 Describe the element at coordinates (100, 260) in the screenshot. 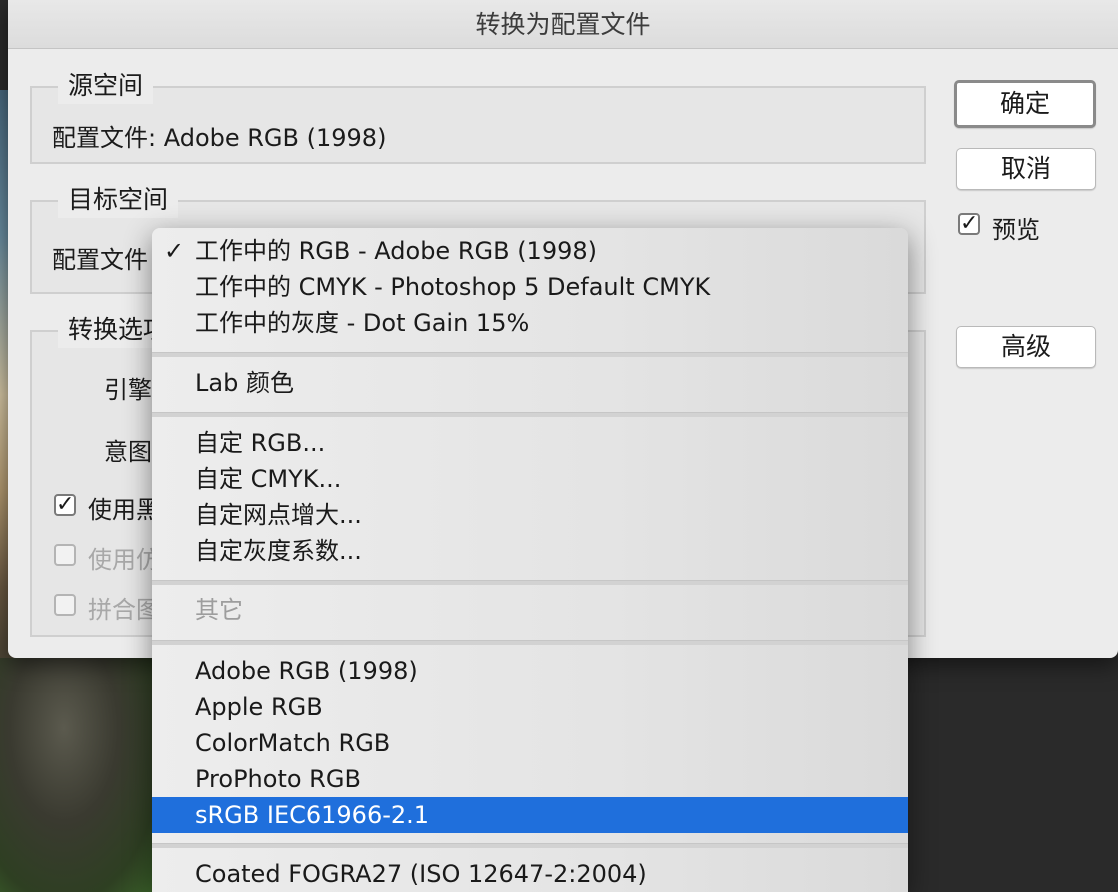

I see `destination-profile-label: 配置文件` at that location.